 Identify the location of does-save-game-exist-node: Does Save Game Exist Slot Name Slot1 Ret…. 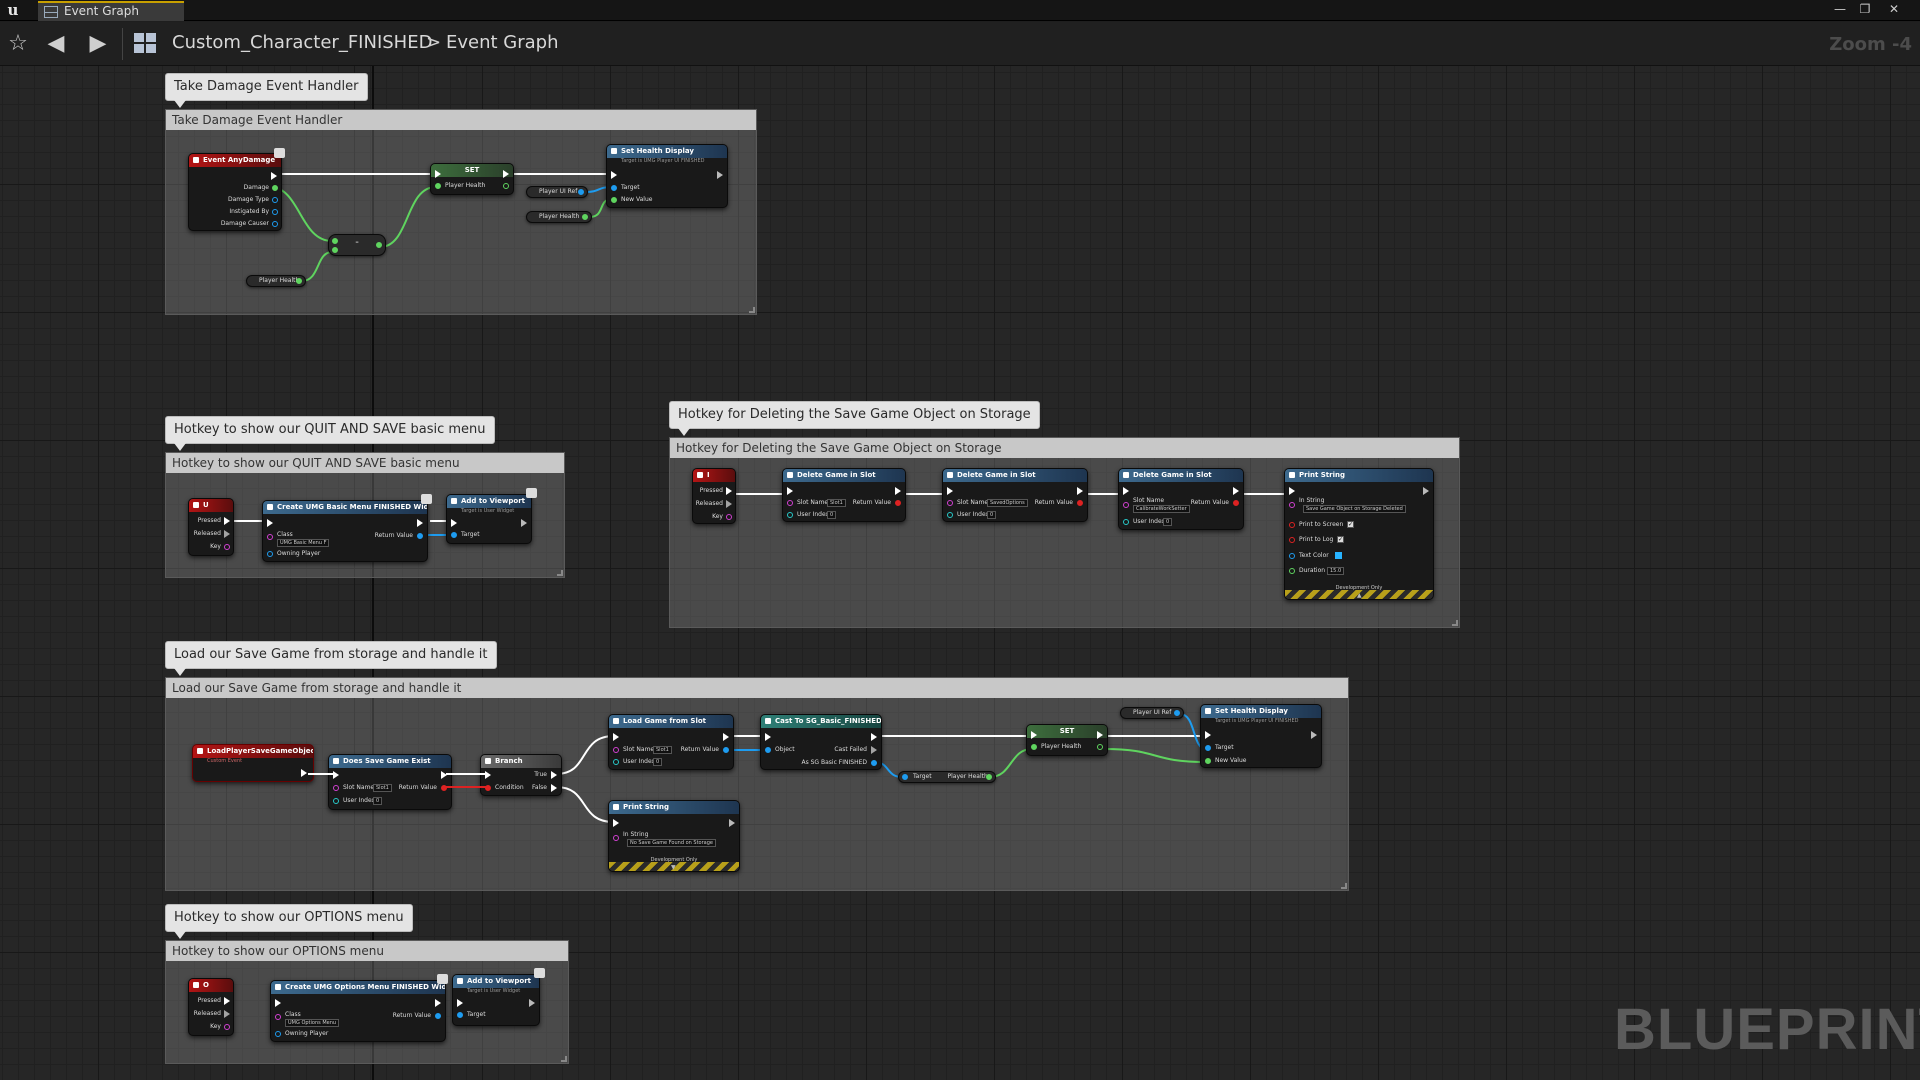
(390, 782).